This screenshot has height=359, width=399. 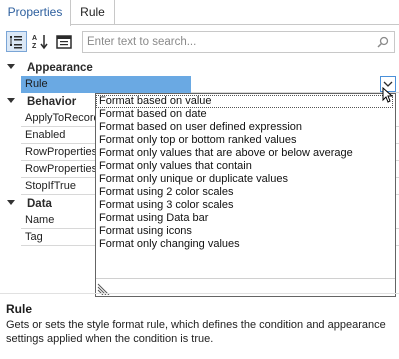 What do you see at coordinates (93, 12) in the screenshot?
I see `tab-rule: Rule` at bounding box center [93, 12].